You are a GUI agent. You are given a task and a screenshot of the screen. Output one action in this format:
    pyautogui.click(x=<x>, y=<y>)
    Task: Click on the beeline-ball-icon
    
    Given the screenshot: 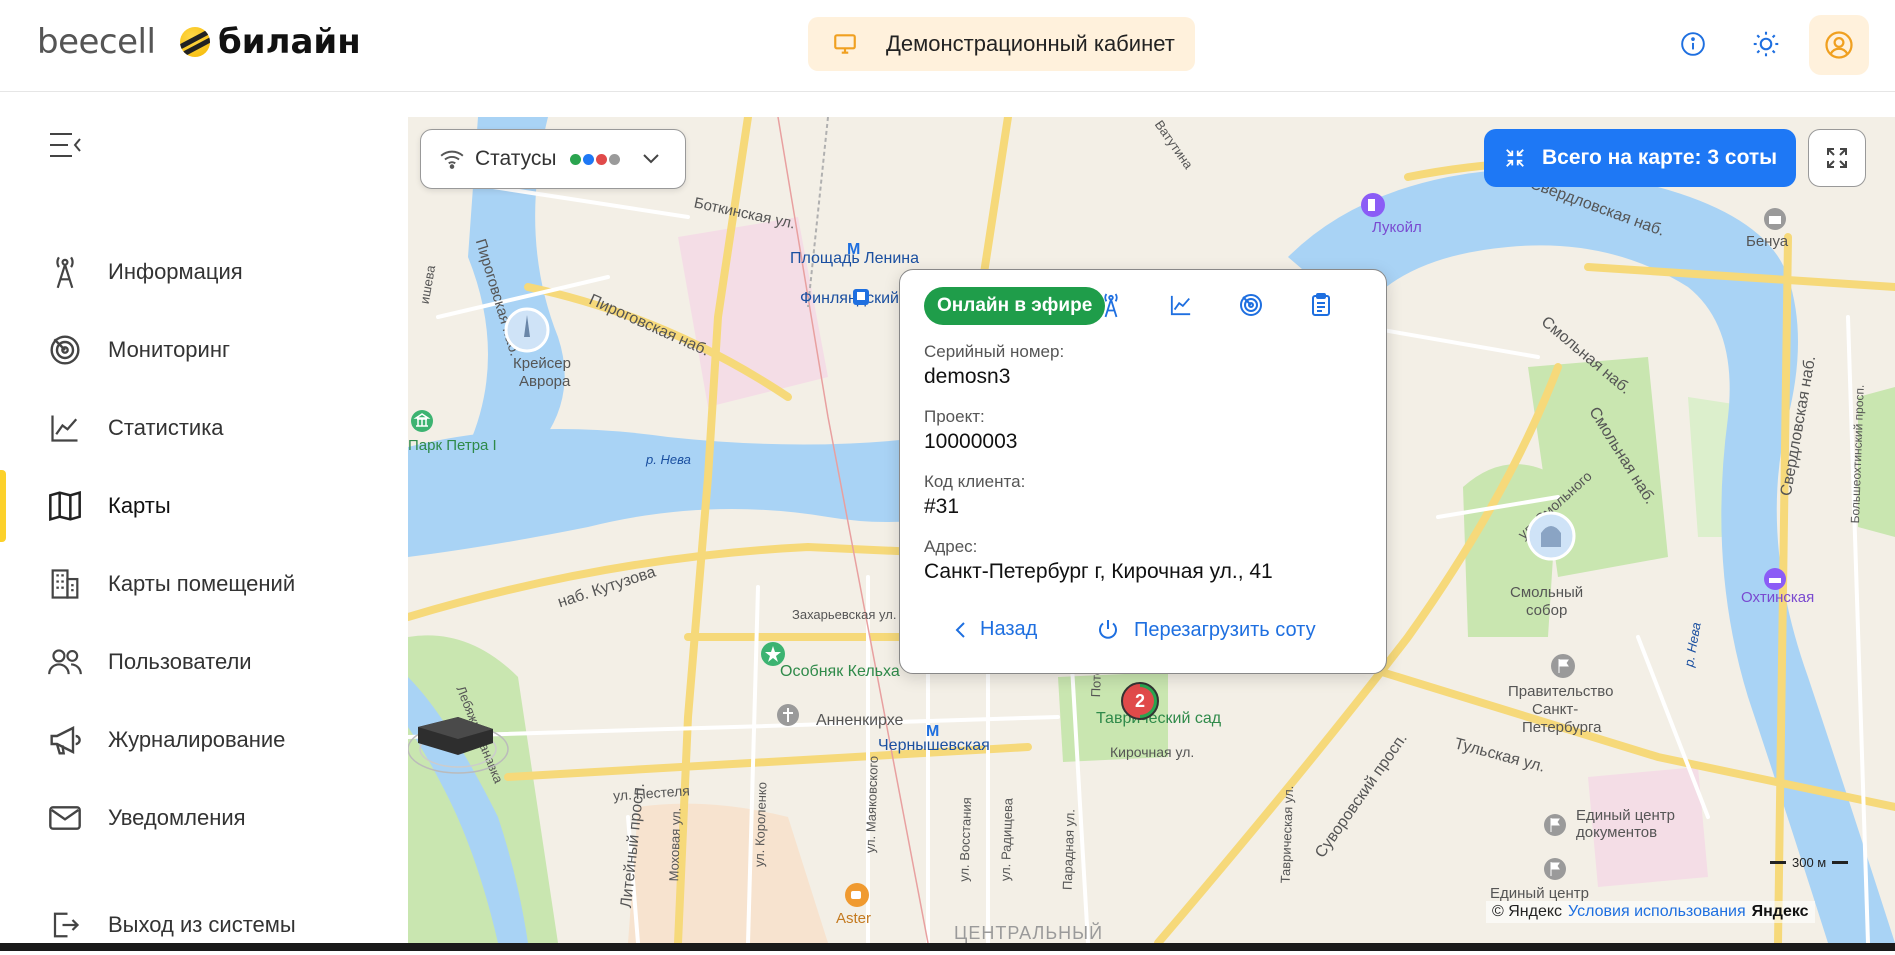 What is the action you would take?
    pyautogui.click(x=195, y=42)
    